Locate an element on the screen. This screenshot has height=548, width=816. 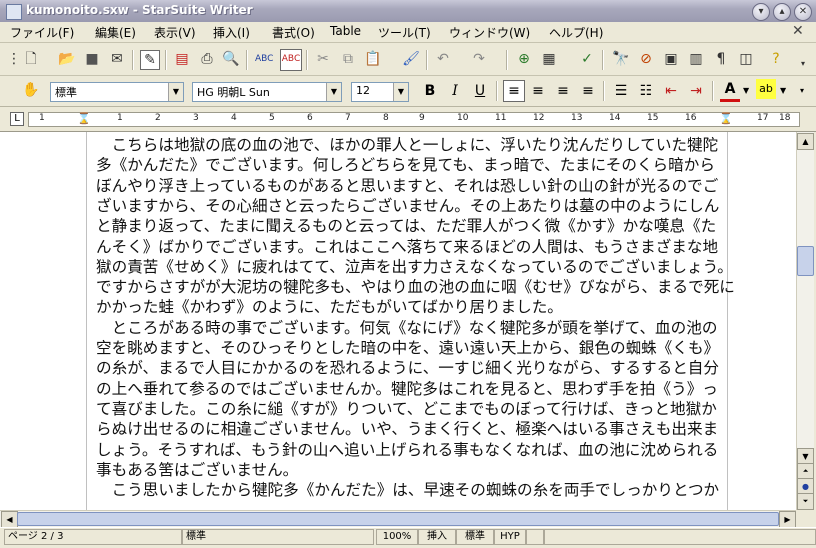
paragraph-style-combo: 標準 ▼ is located at coordinates (117, 92).